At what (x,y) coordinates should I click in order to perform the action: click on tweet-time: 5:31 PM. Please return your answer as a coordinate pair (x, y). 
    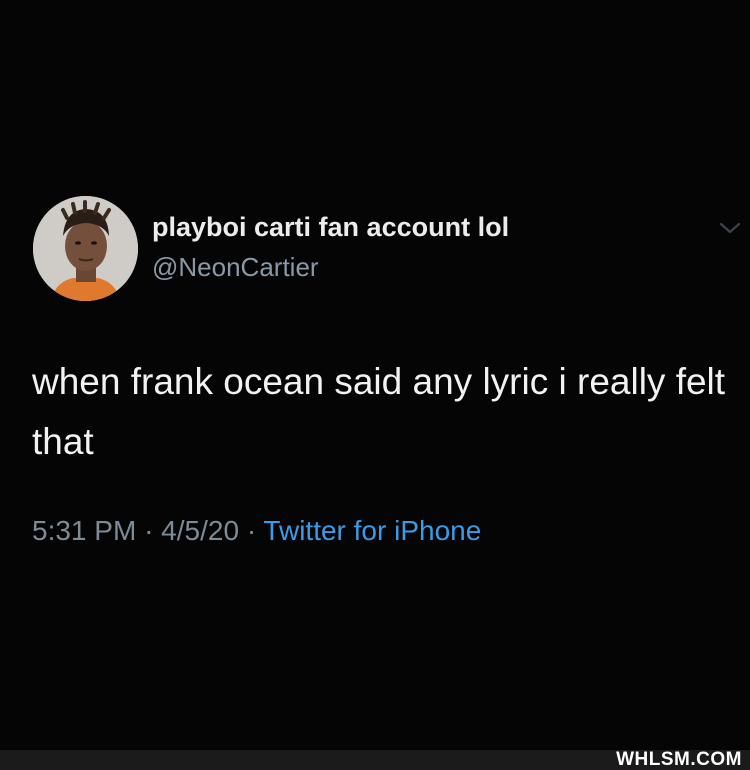
    Looking at the image, I should click on (84, 530).